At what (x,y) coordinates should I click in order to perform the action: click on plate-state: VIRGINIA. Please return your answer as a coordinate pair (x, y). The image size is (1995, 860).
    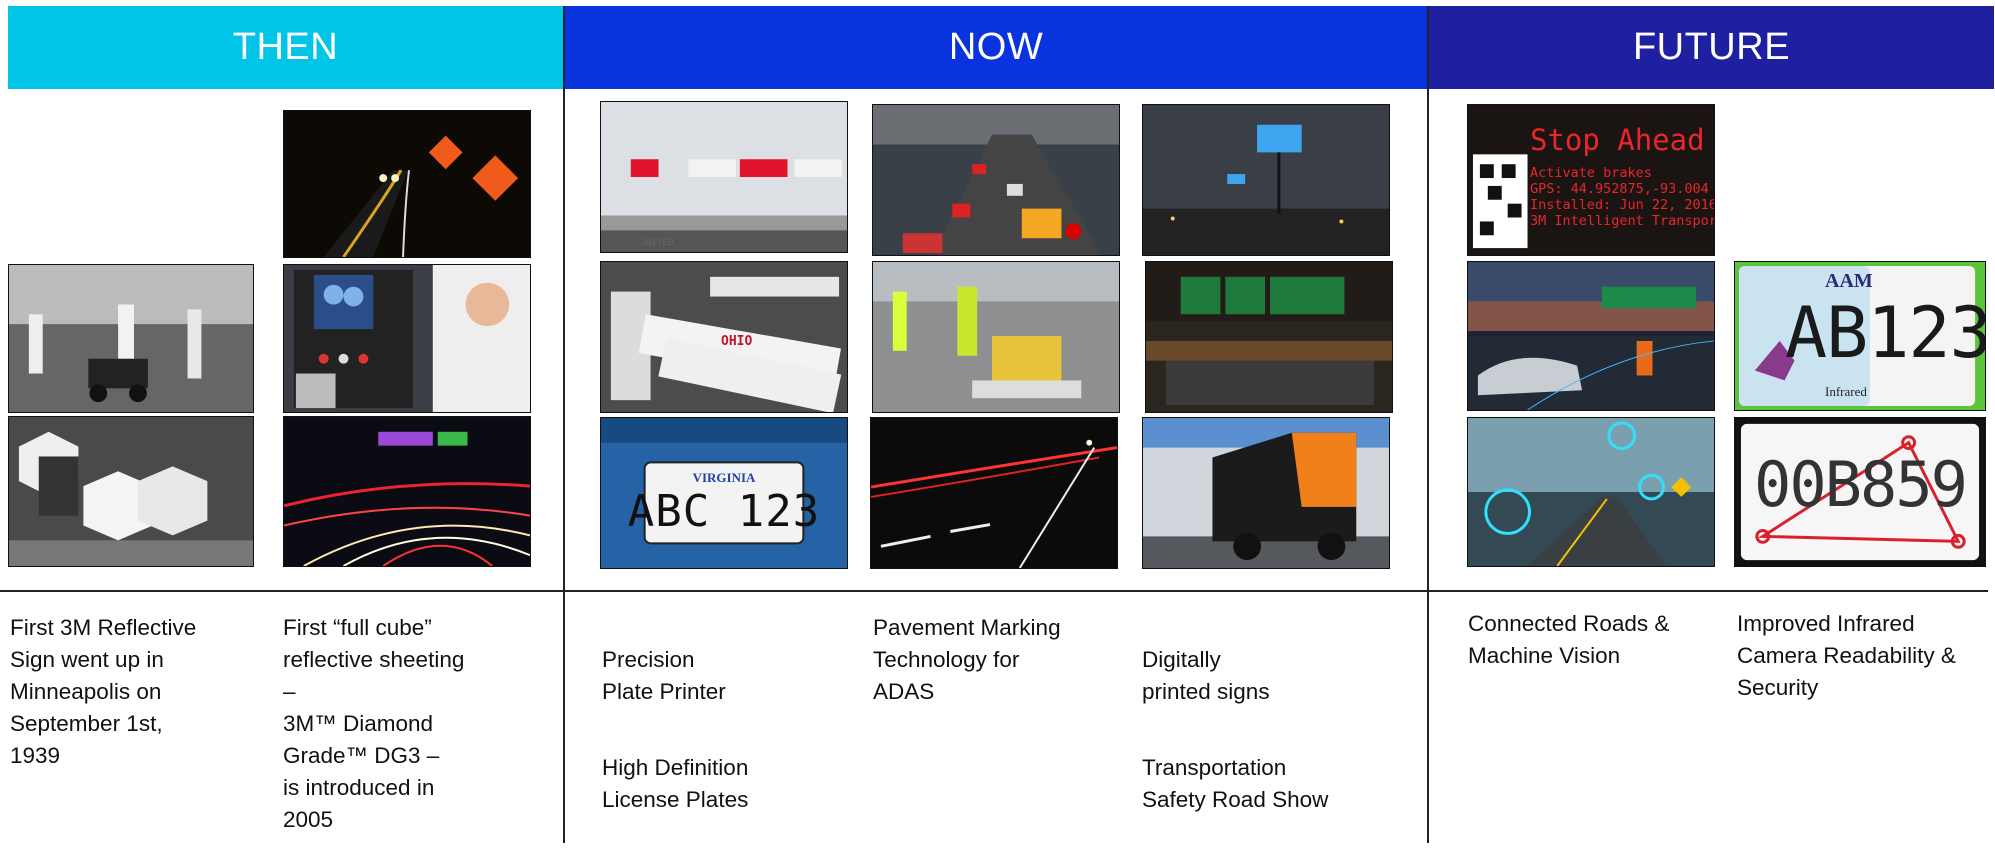
    Looking at the image, I should click on (724, 477).